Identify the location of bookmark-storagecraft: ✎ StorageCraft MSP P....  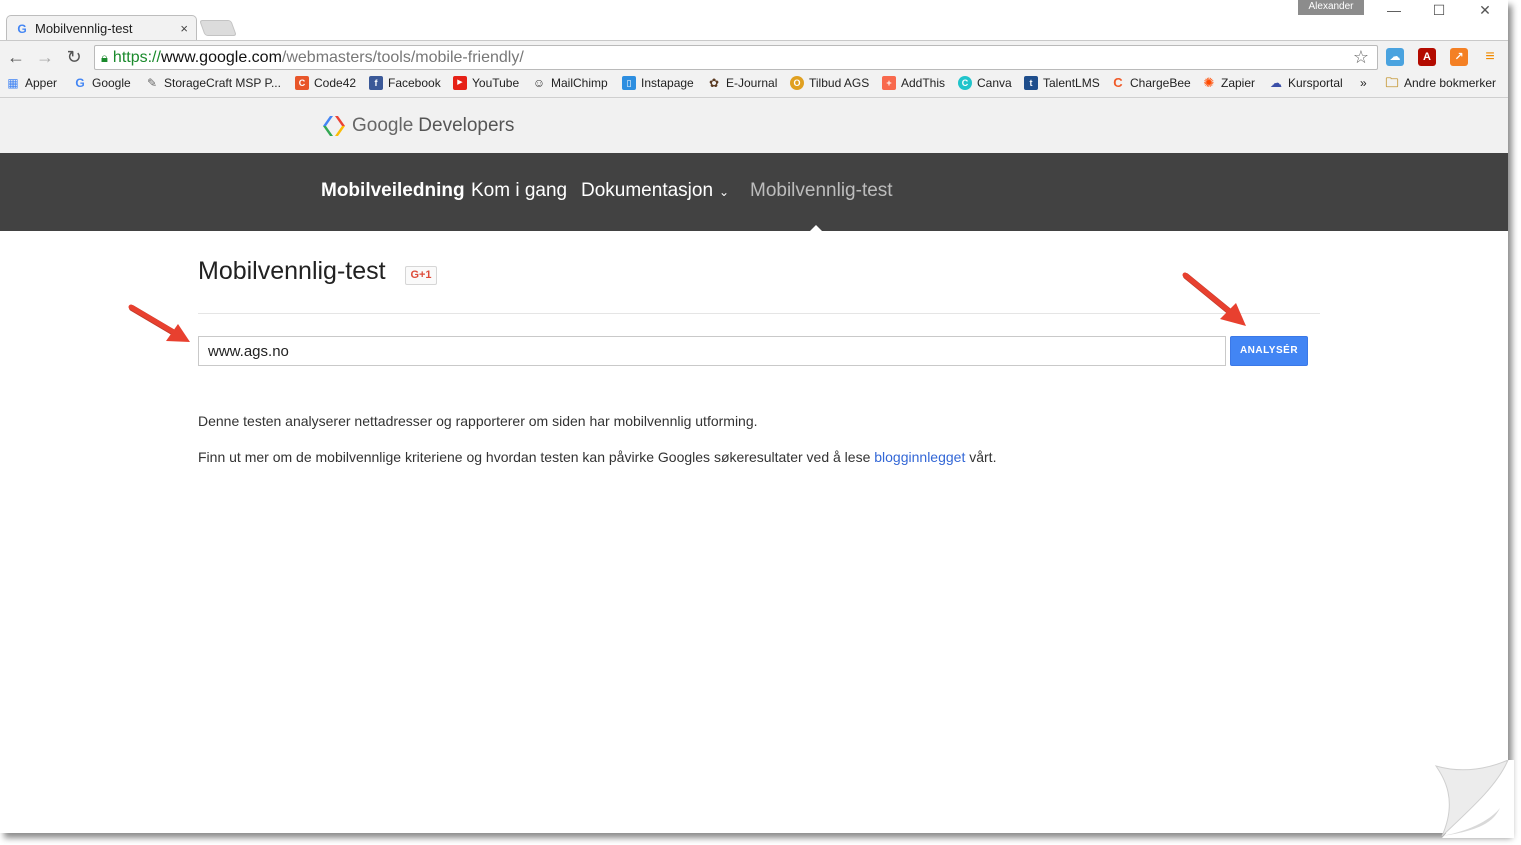
(213, 83).